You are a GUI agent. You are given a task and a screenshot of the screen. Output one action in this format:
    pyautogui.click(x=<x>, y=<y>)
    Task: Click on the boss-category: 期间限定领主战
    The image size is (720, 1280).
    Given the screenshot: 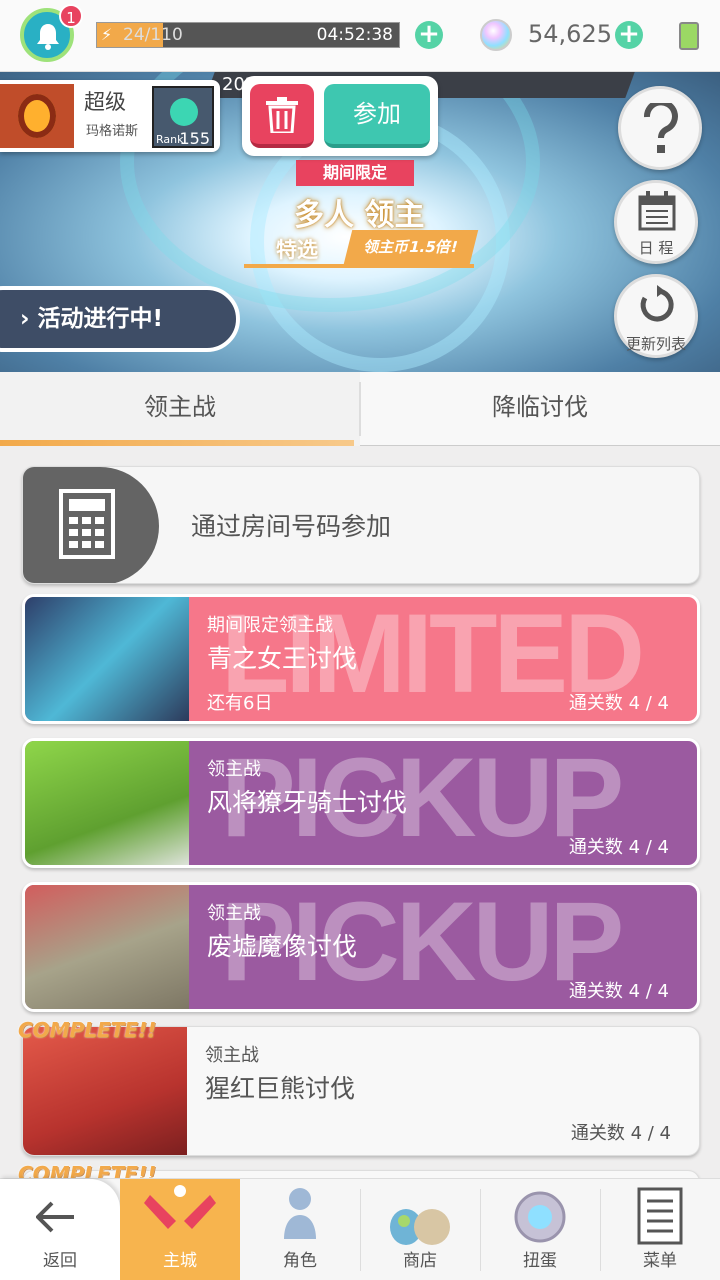 What is the action you would take?
    pyautogui.click(x=270, y=625)
    